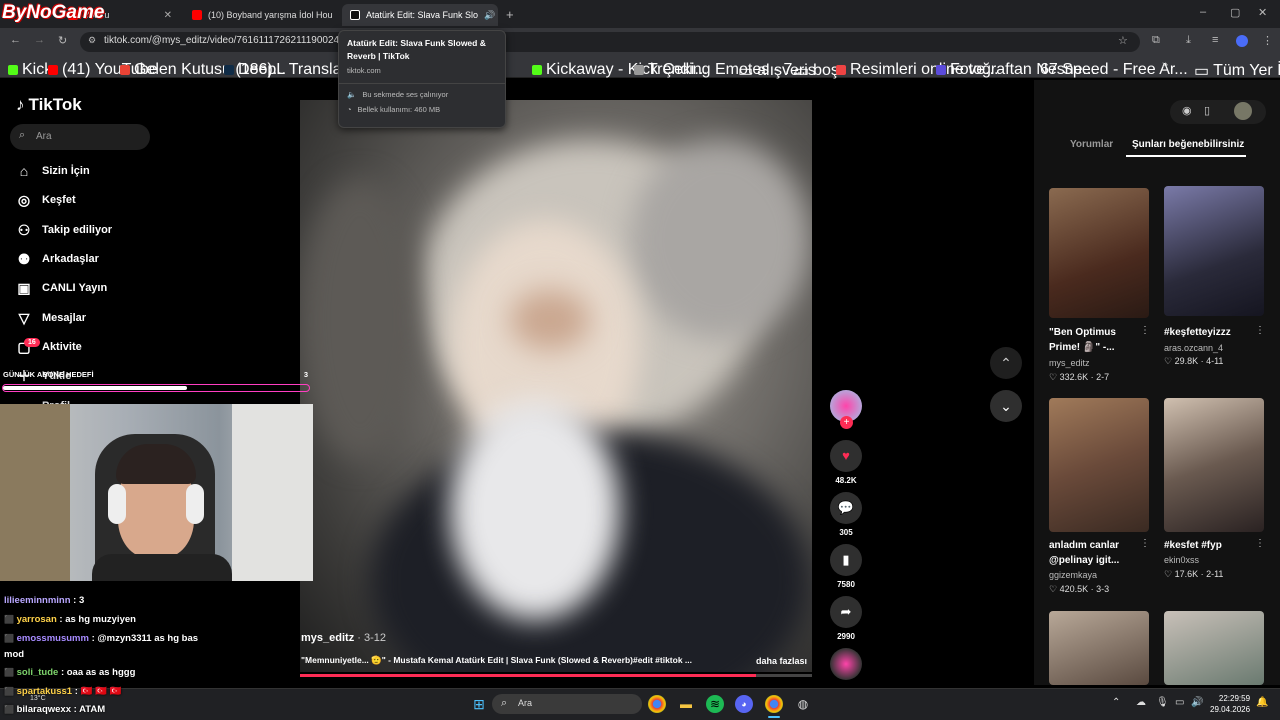 This screenshot has width=1280, height=720. I want to click on nav-explore: ◎ Keşfet, so click(46, 200).